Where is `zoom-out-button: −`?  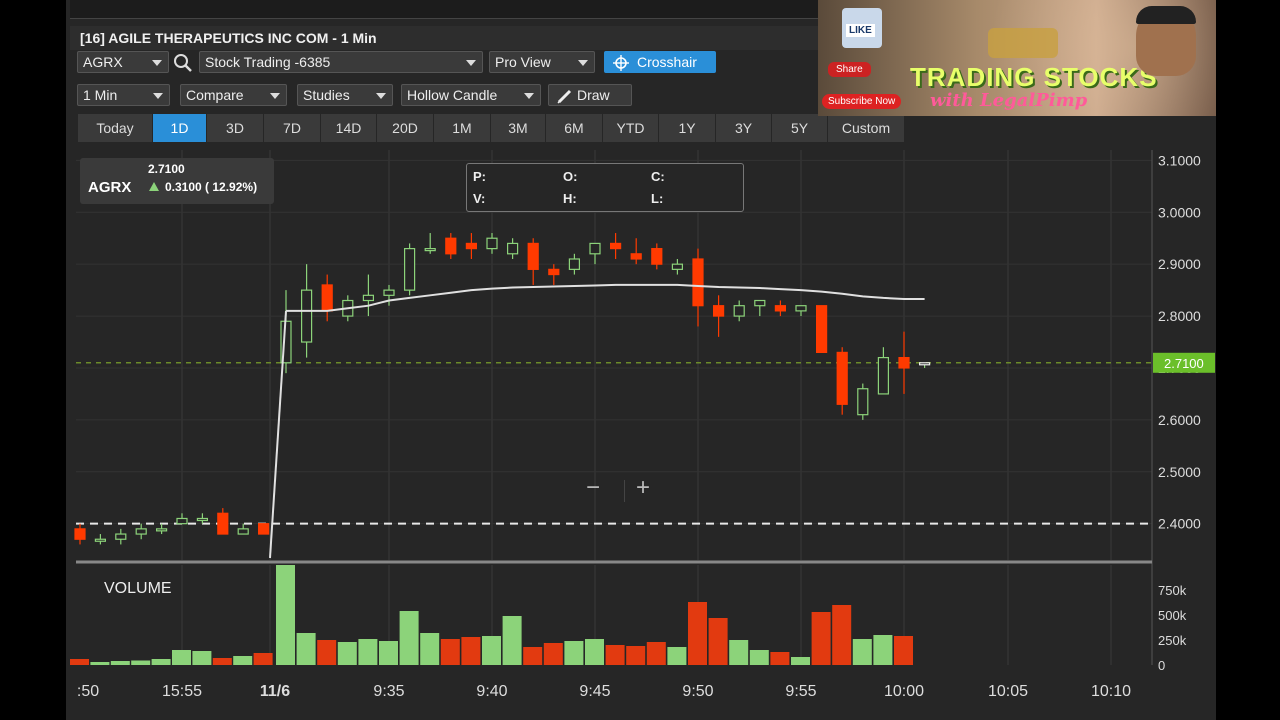 zoom-out-button: − is located at coordinates (593, 488).